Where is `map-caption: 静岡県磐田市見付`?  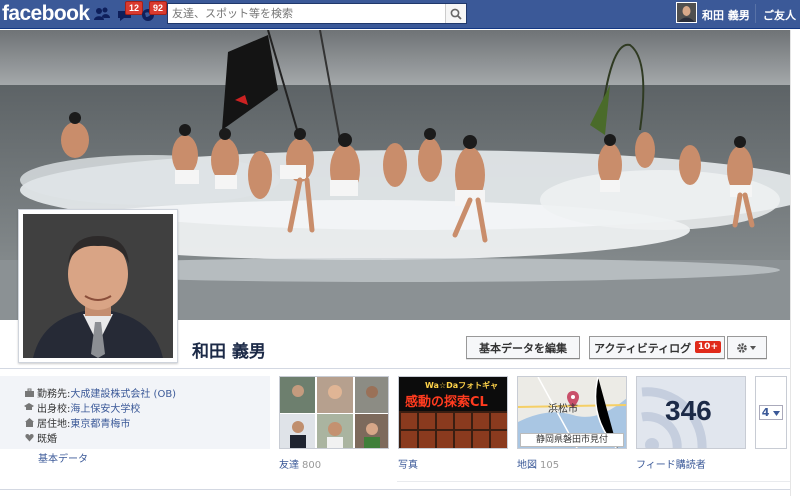
map-caption: 静岡県磐田市見付 is located at coordinates (572, 440).